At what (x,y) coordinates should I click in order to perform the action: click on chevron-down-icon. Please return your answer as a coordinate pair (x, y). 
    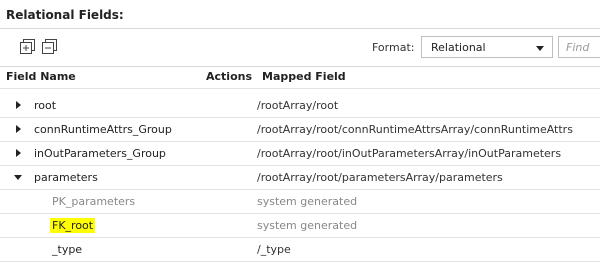
    Looking at the image, I should click on (540, 48).